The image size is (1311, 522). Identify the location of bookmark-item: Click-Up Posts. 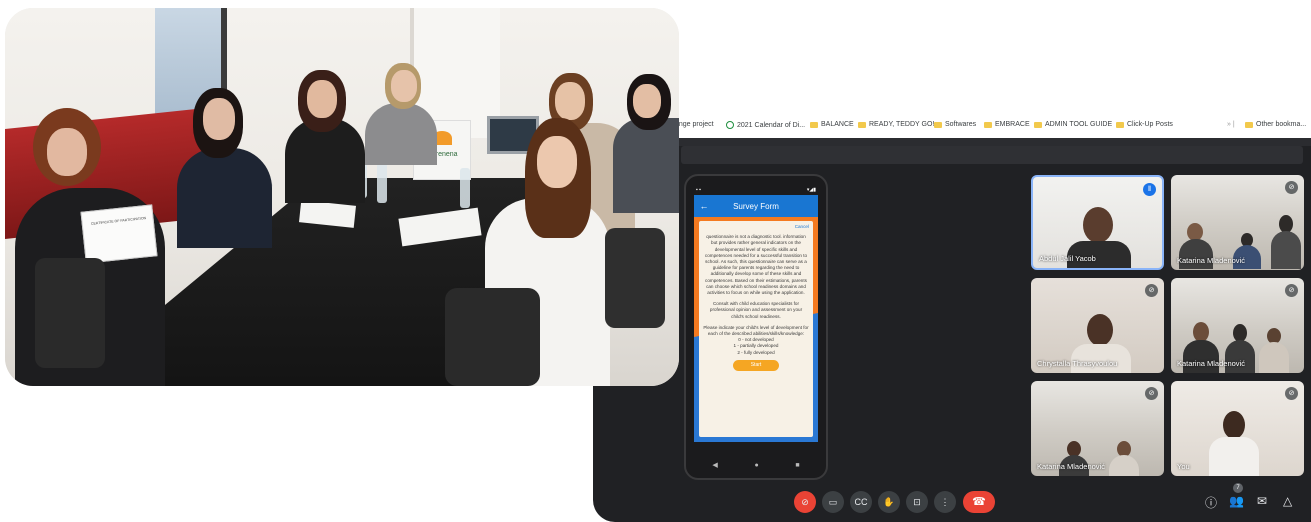
(1144, 124).